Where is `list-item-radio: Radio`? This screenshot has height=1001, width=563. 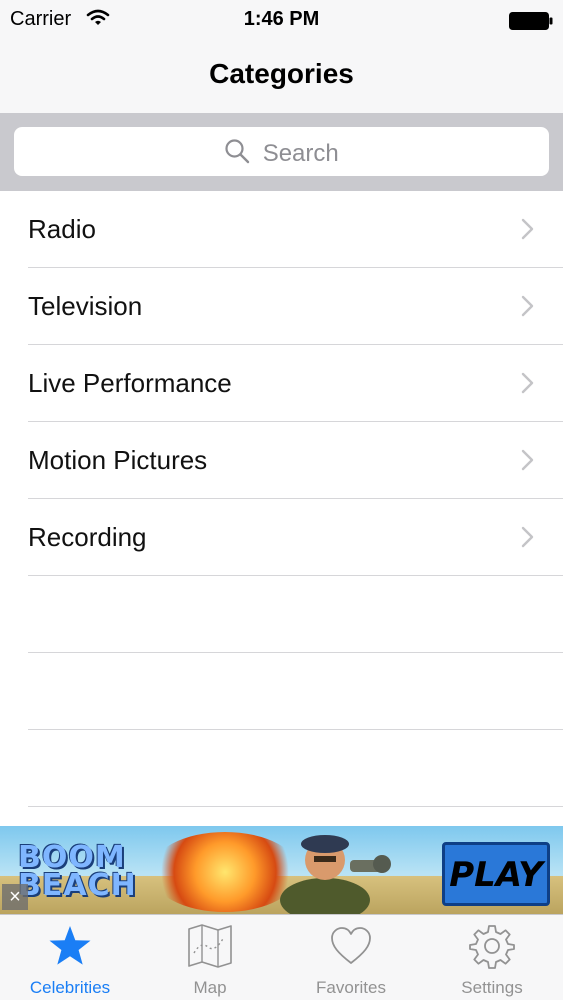
list-item-radio: Radio is located at coordinates (281, 229).